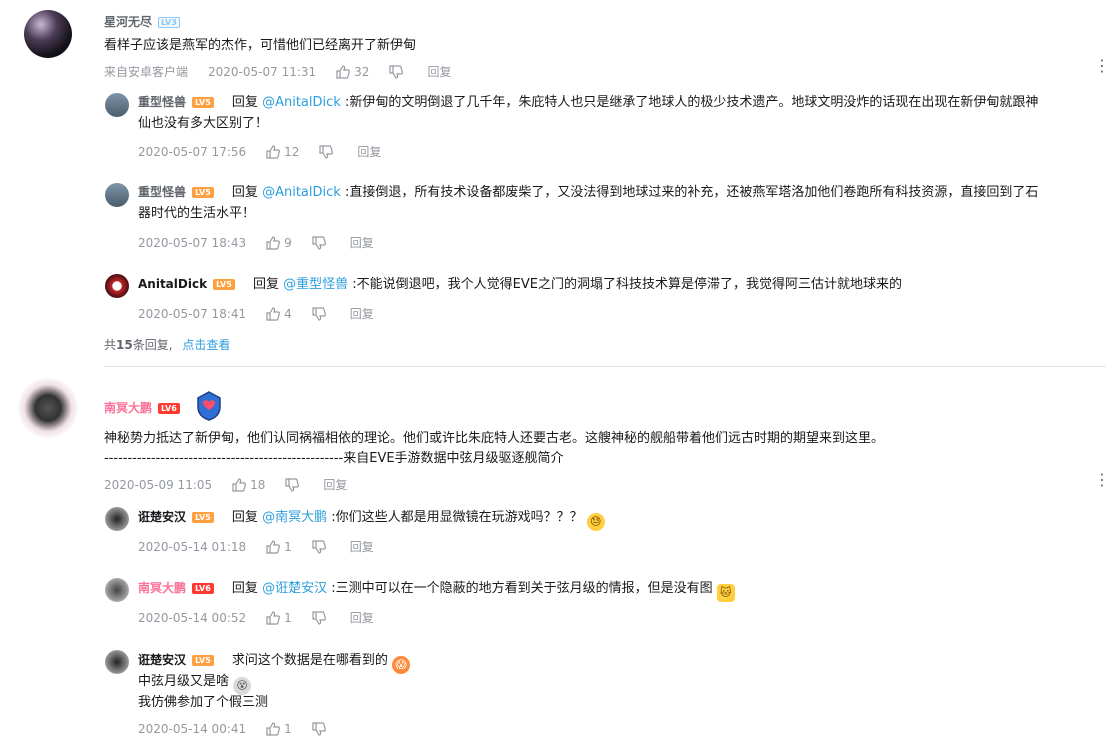 This screenshot has width=1119, height=747. Describe the element at coordinates (203, 123) in the screenshot. I see `reply-text-cont: 仙也没有多大区别了！` at that location.